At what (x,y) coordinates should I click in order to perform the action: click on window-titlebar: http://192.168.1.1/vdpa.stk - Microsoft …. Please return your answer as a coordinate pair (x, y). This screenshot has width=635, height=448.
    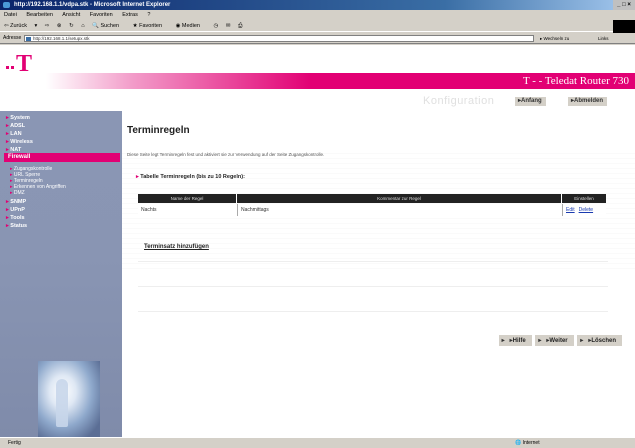
    Looking at the image, I should click on (317, 5).